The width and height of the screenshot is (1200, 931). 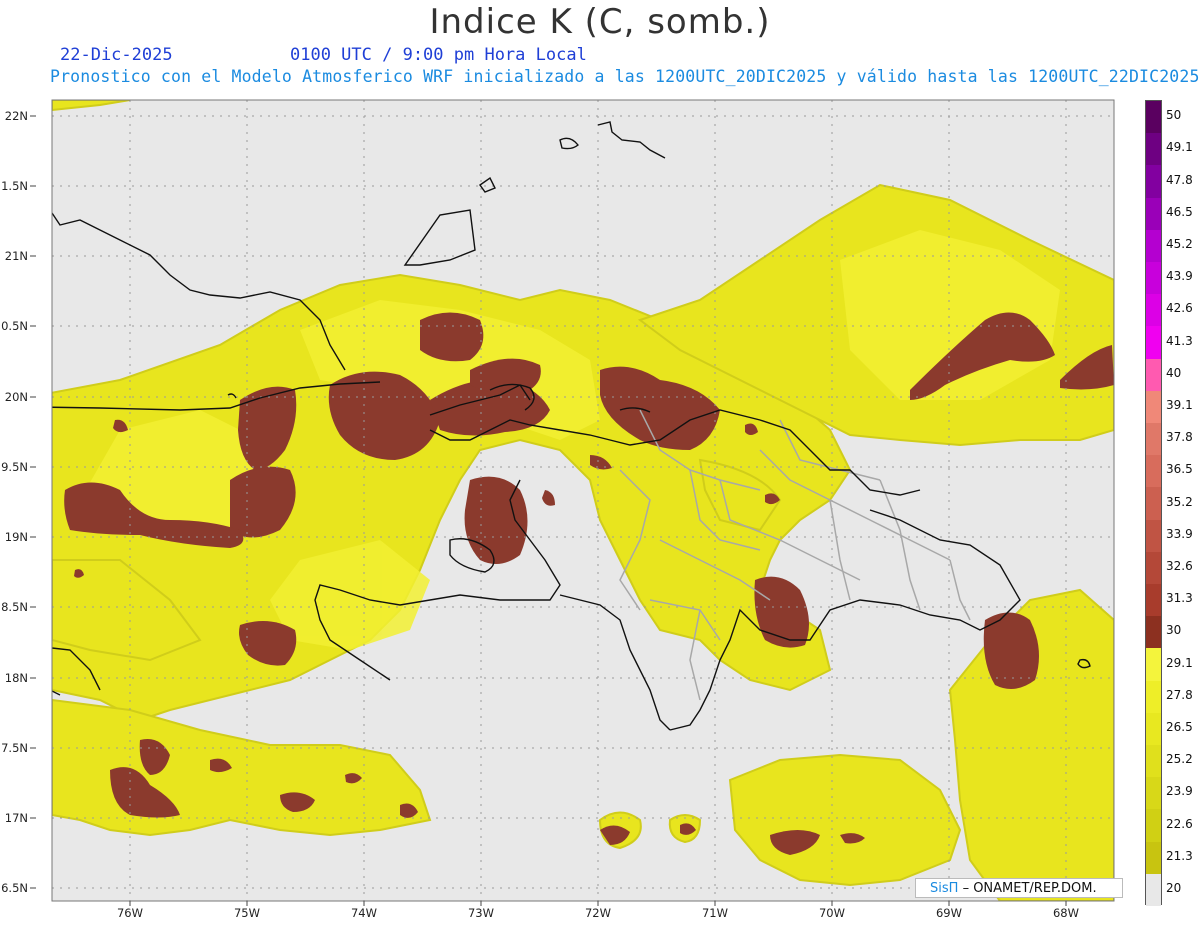 What do you see at coordinates (1179, 533) in the screenshot?
I see `color-scale-label: 33.9` at bounding box center [1179, 533].